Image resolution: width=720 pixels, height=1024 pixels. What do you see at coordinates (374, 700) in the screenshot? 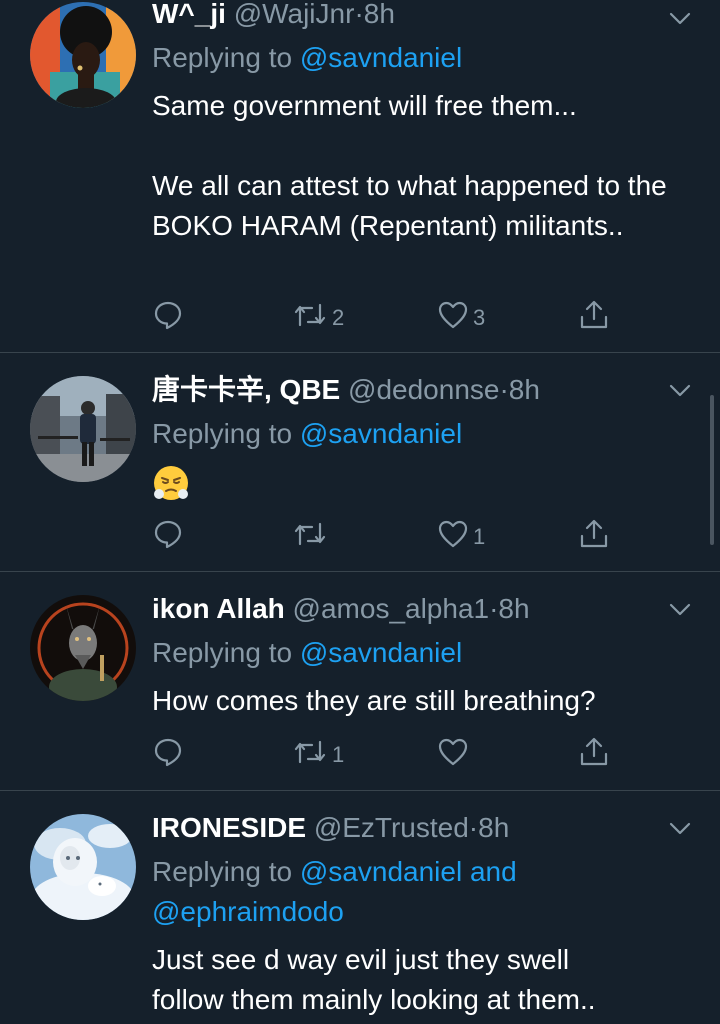
I see `tweet-text: How comes they are still breathing?` at bounding box center [374, 700].